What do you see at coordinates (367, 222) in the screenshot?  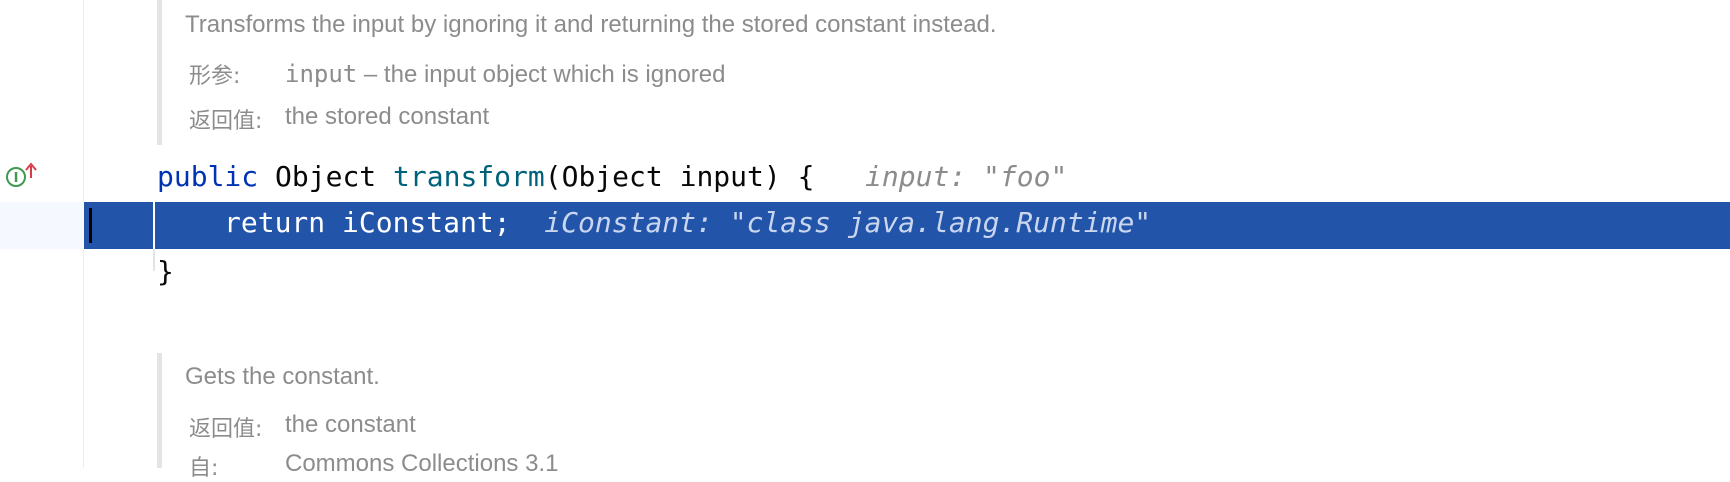 I see `return-statement: return iConstant;` at bounding box center [367, 222].